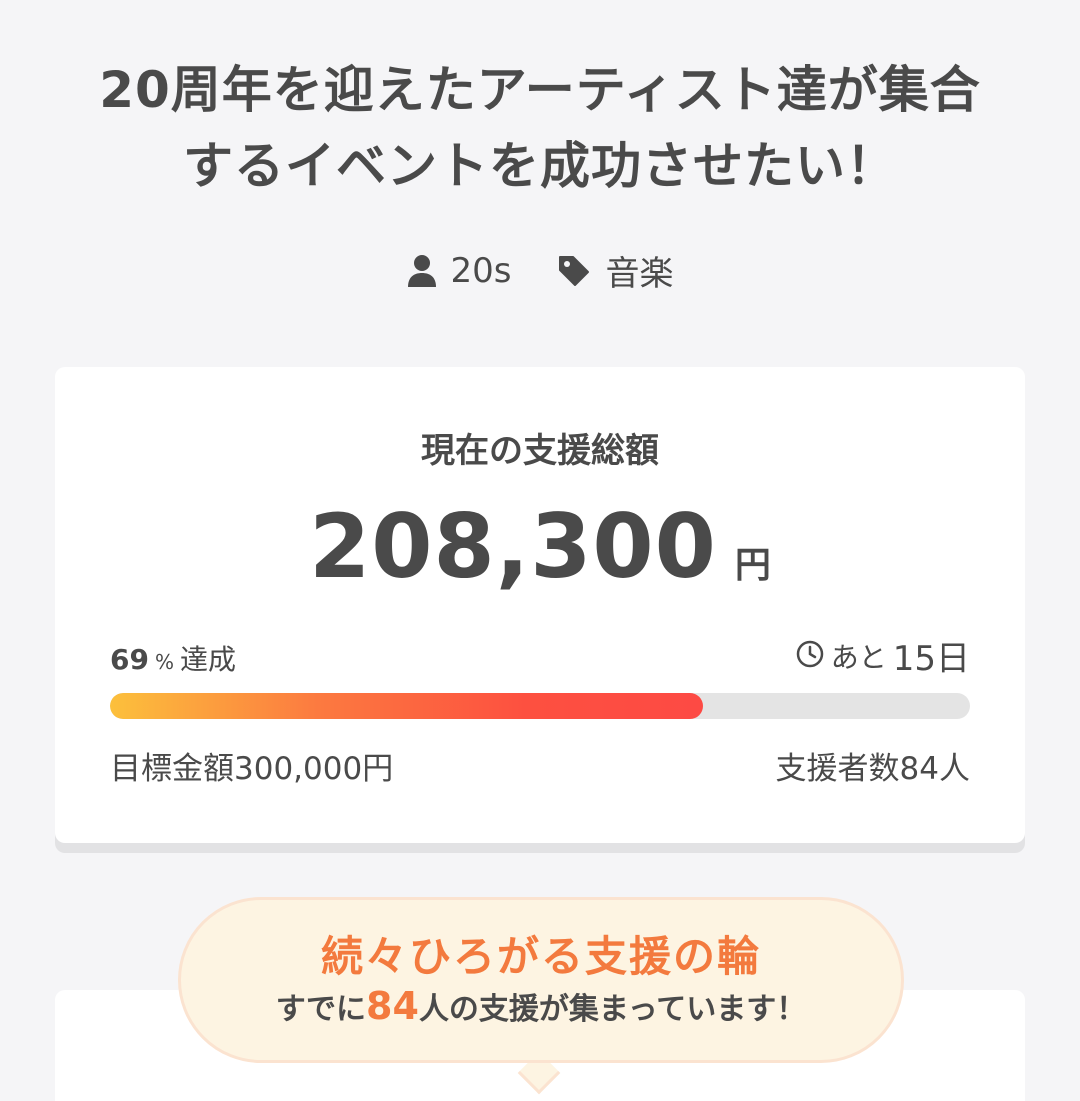  I want to click on user-icon, so click(422, 271).